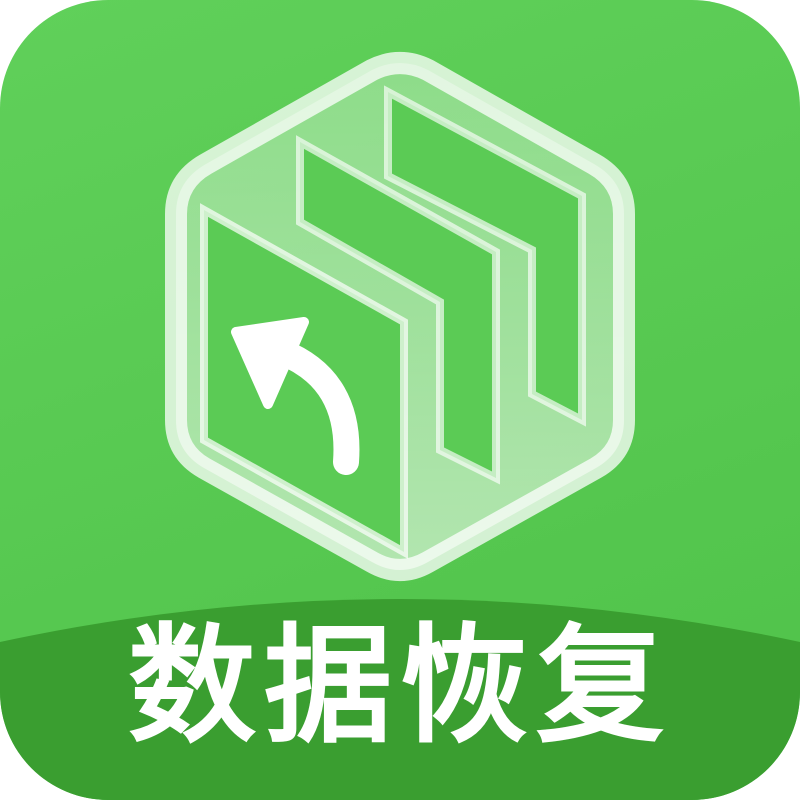  What do you see at coordinates (399, 686) in the screenshot?
I see `app-name-label: 数据恢复` at bounding box center [399, 686].